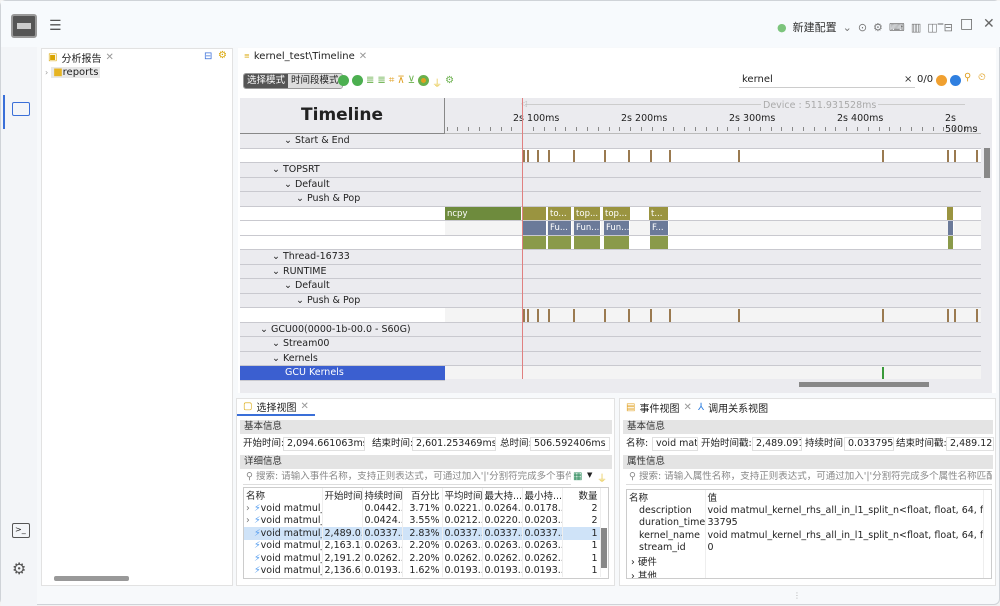  I want to click on previous-match-icon, so click(941, 80).